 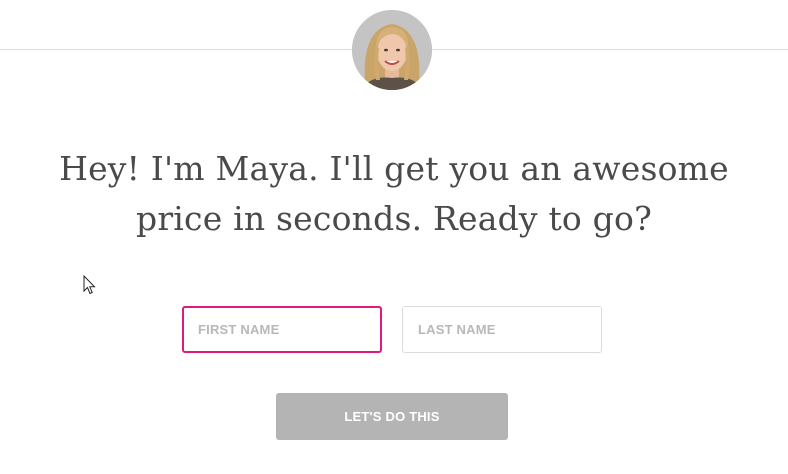 What do you see at coordinates (394, 168) in the screenshot?
I see `headline-line-1: Hey! I'm Maya. I'll get you an awesome` at bounding box center [394, 168].